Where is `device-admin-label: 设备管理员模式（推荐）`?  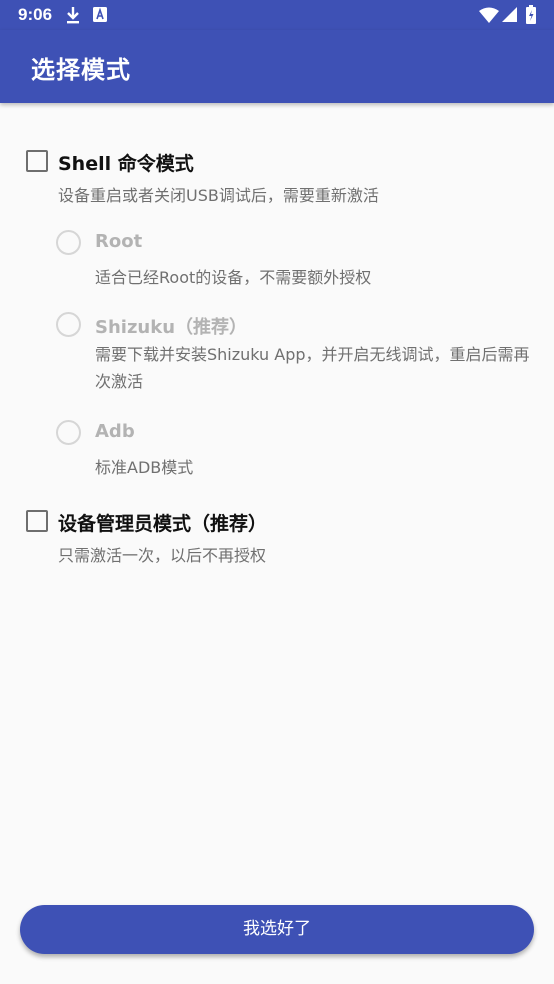
device-admin-label: 设备管理员模式（推荐） is located at coordinates (163, 524).